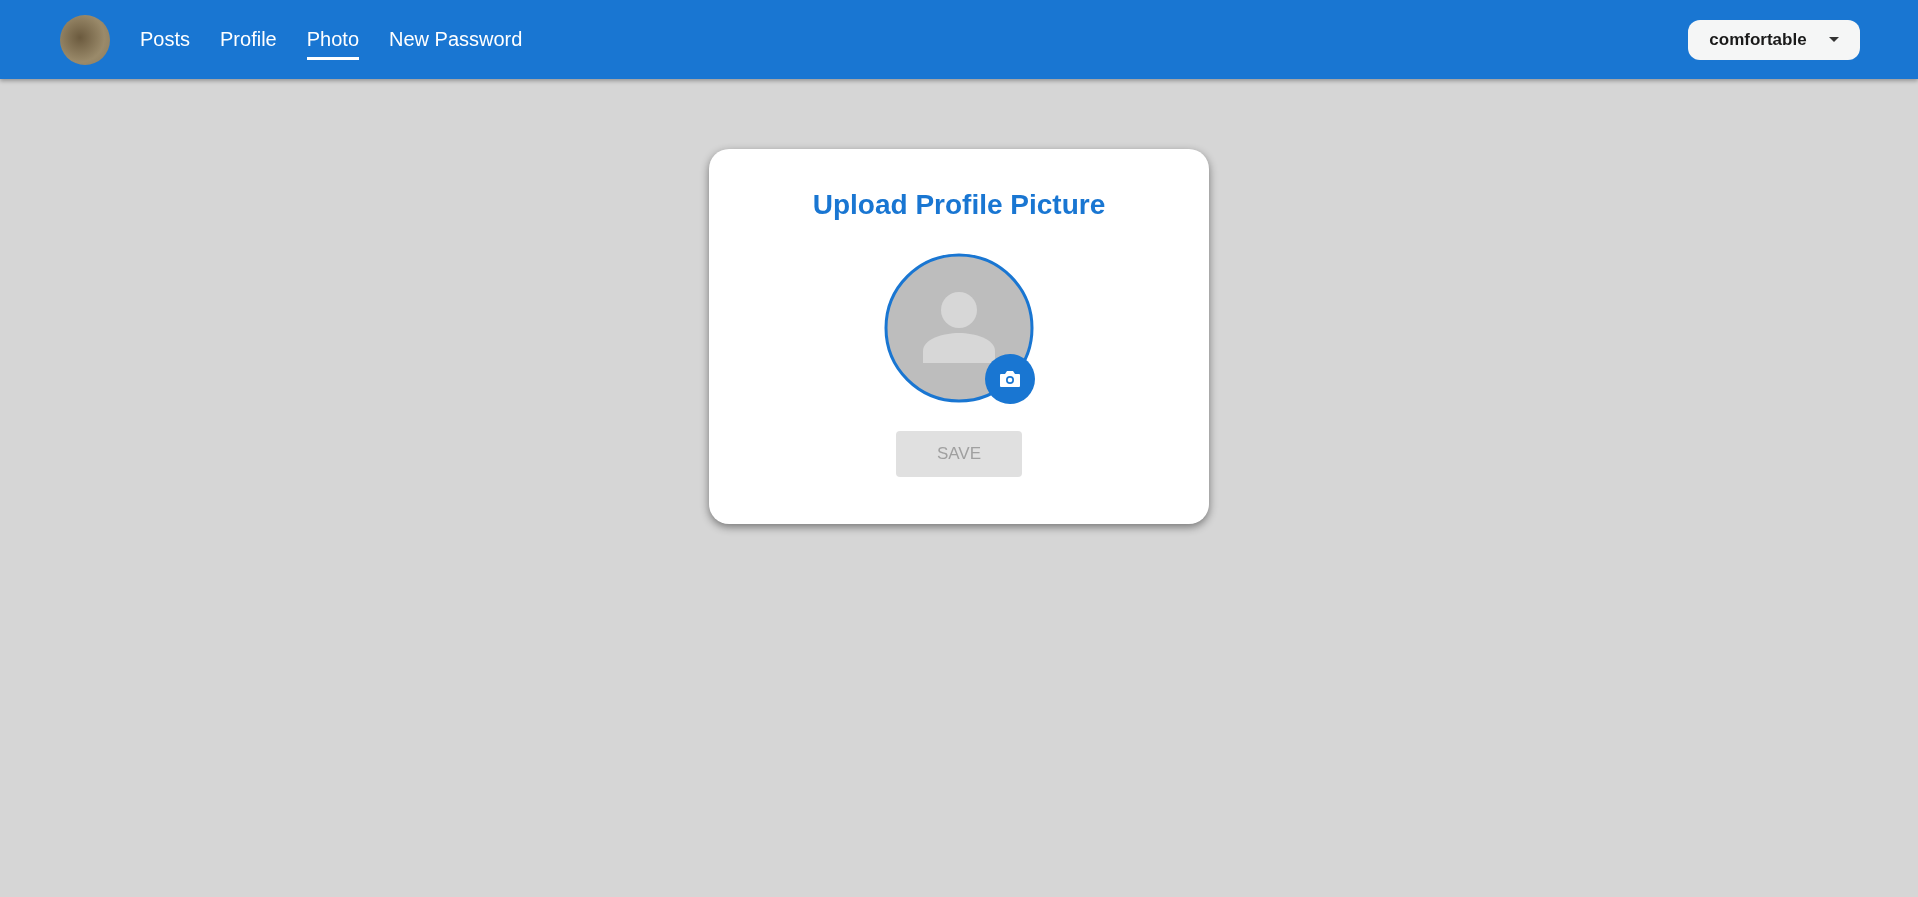  I want to click on nav-tab: New Password, so click(456, 39).